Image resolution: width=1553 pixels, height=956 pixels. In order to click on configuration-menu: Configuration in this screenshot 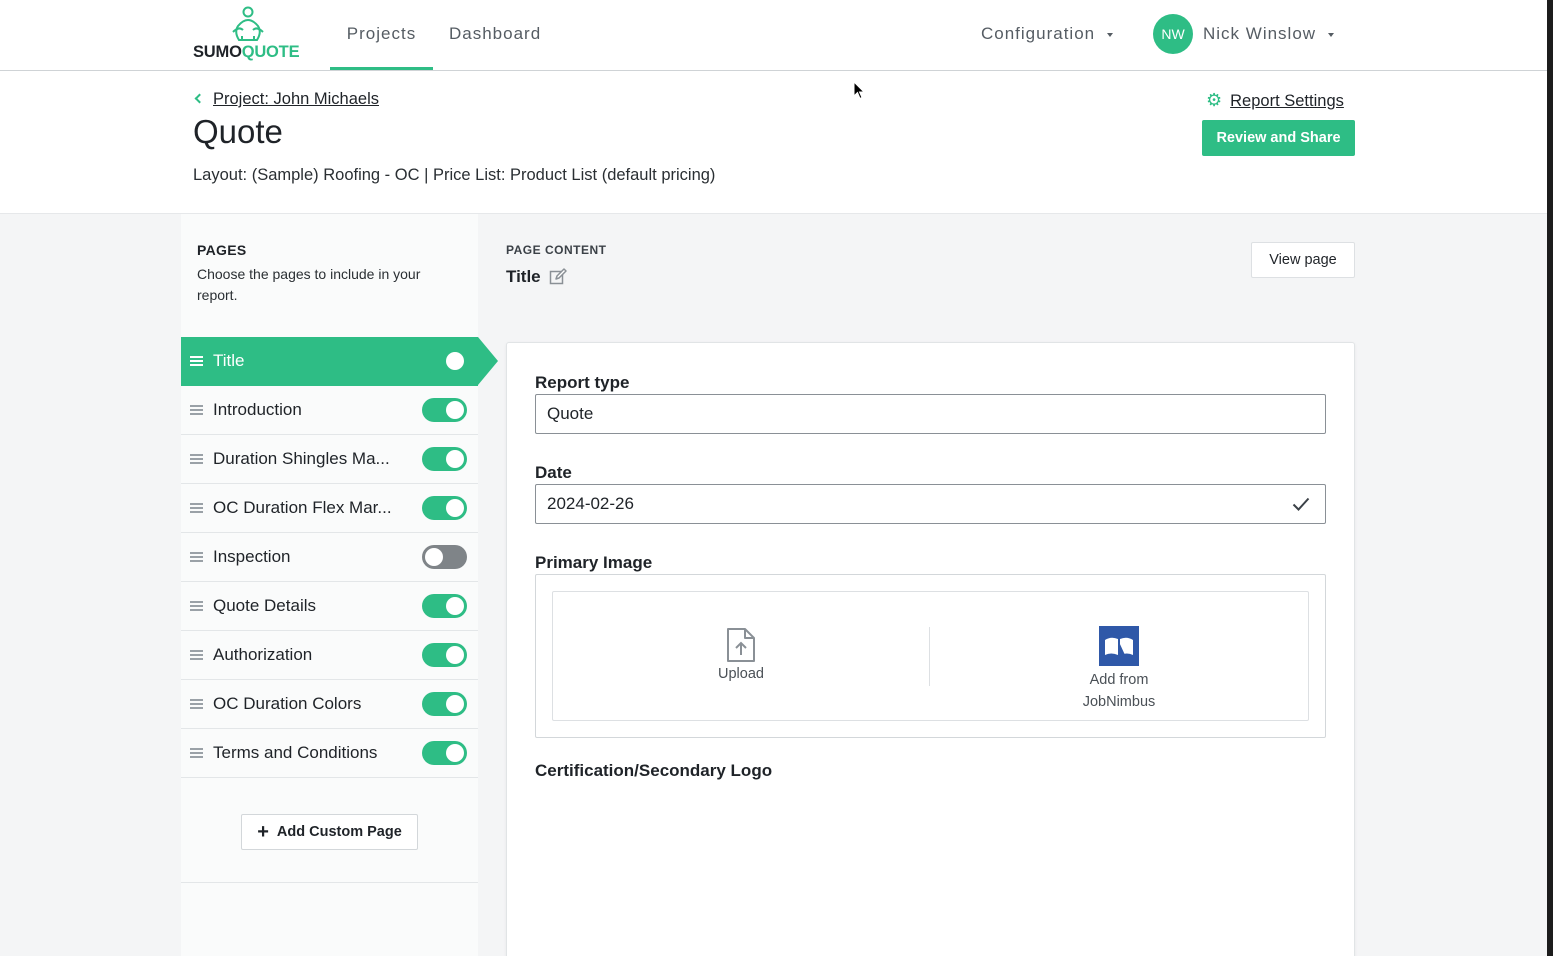, I will do `click(1047, 35)`.